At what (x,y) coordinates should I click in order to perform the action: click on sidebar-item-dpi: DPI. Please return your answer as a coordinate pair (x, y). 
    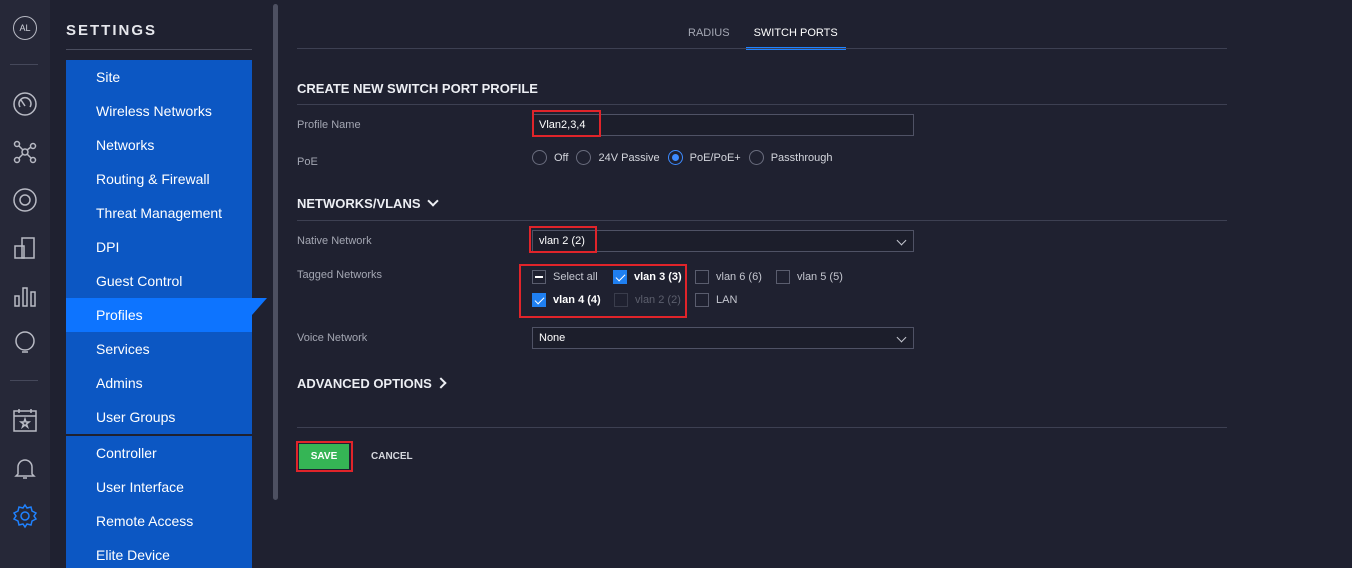
    Looking at the image, I should click on (159, 247).